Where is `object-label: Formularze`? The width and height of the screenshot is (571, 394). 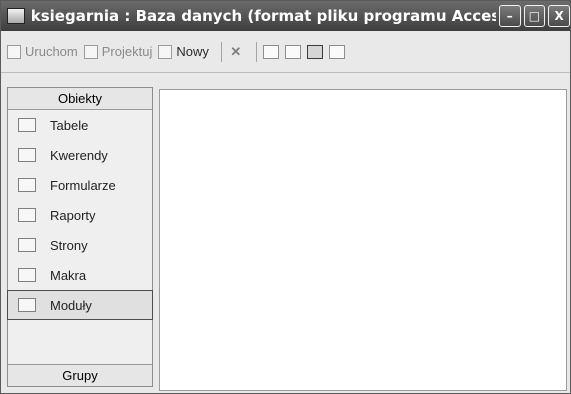
object-label: Formularze is located at coordinates (83, 185).